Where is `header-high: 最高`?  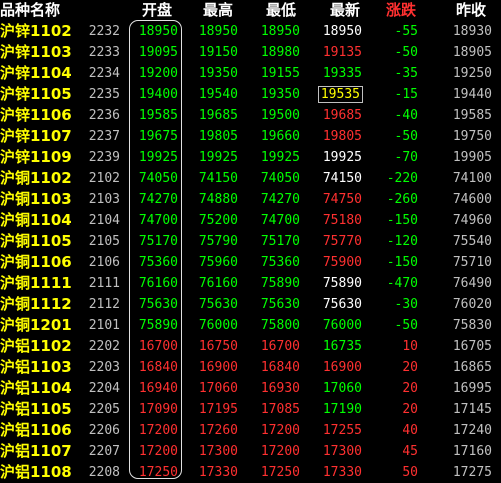 header-high: 最高 is located at coordinates (218, 10).